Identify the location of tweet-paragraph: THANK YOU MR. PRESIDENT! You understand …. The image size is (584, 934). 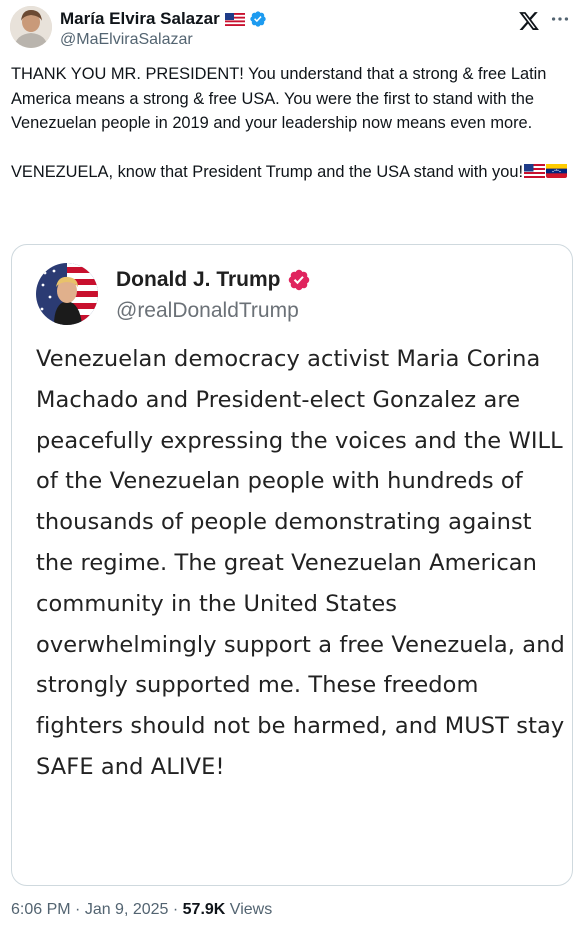
(279, 98).